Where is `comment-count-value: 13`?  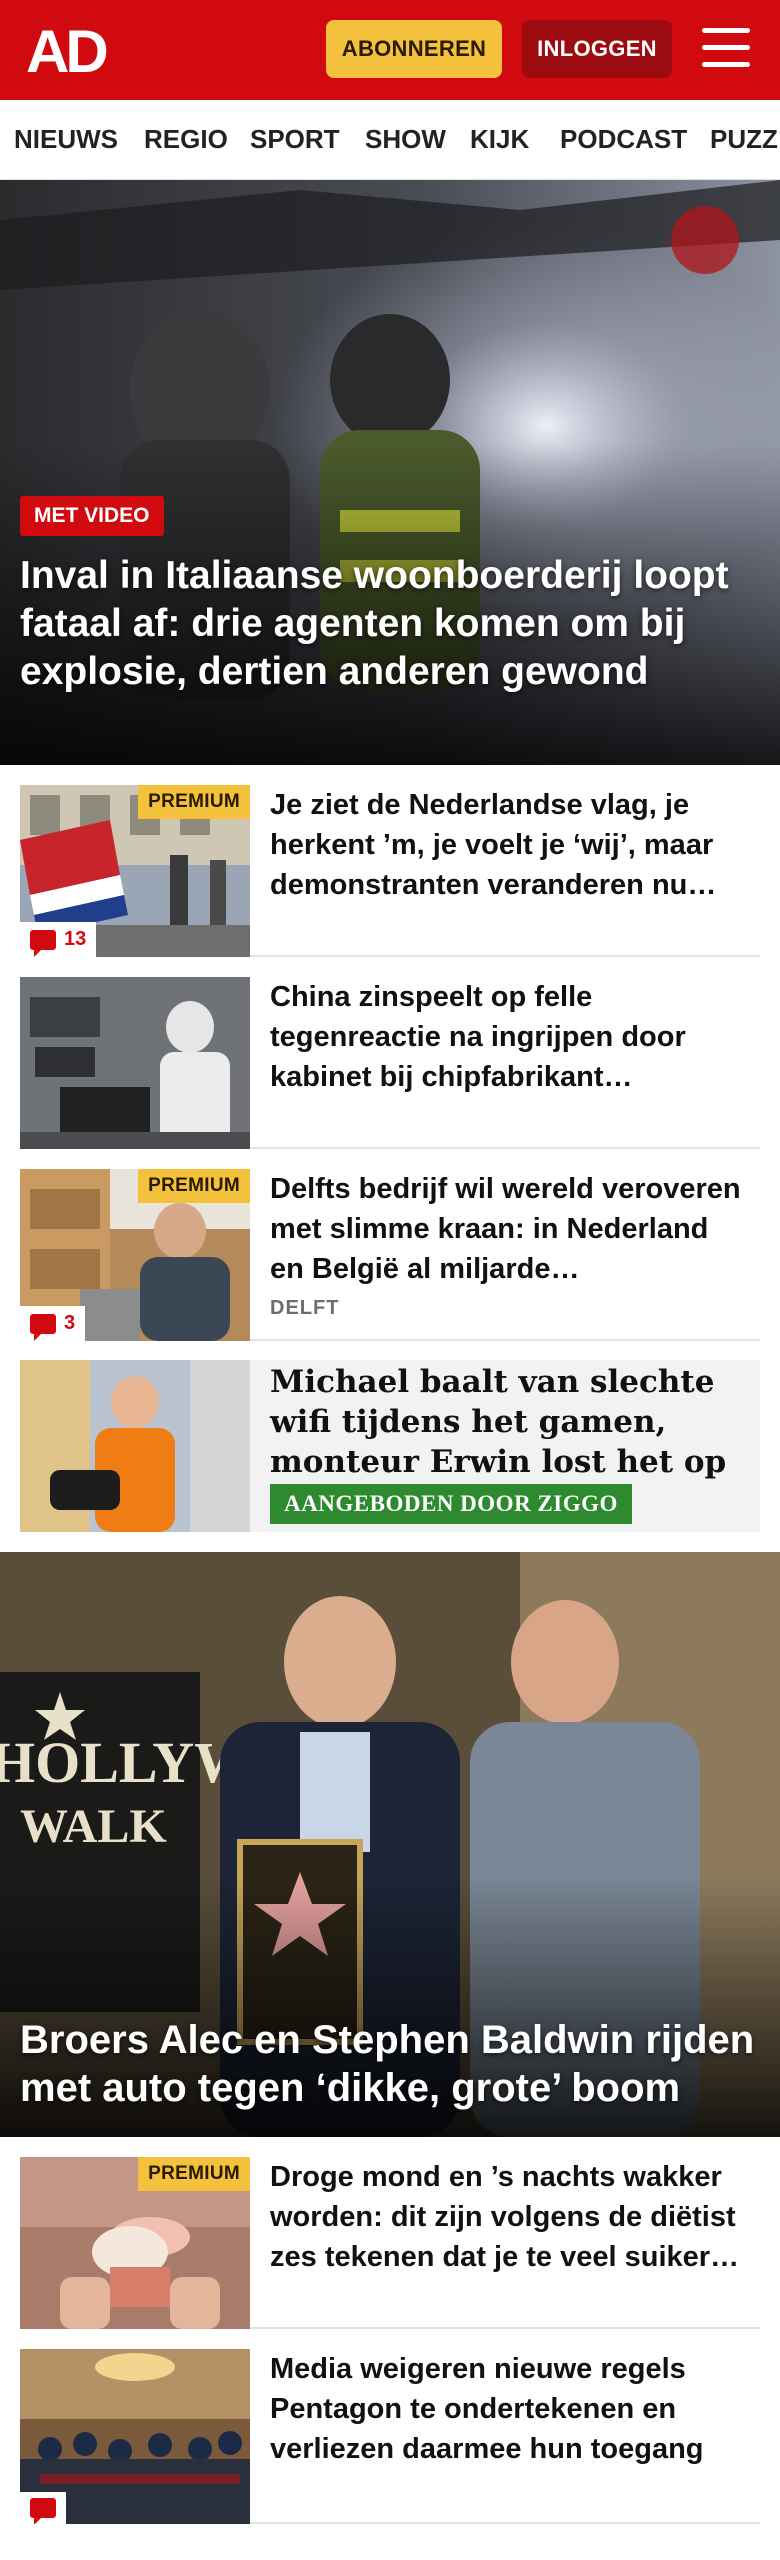 comment-count-value: 13 is located at coordinates (75, 939).